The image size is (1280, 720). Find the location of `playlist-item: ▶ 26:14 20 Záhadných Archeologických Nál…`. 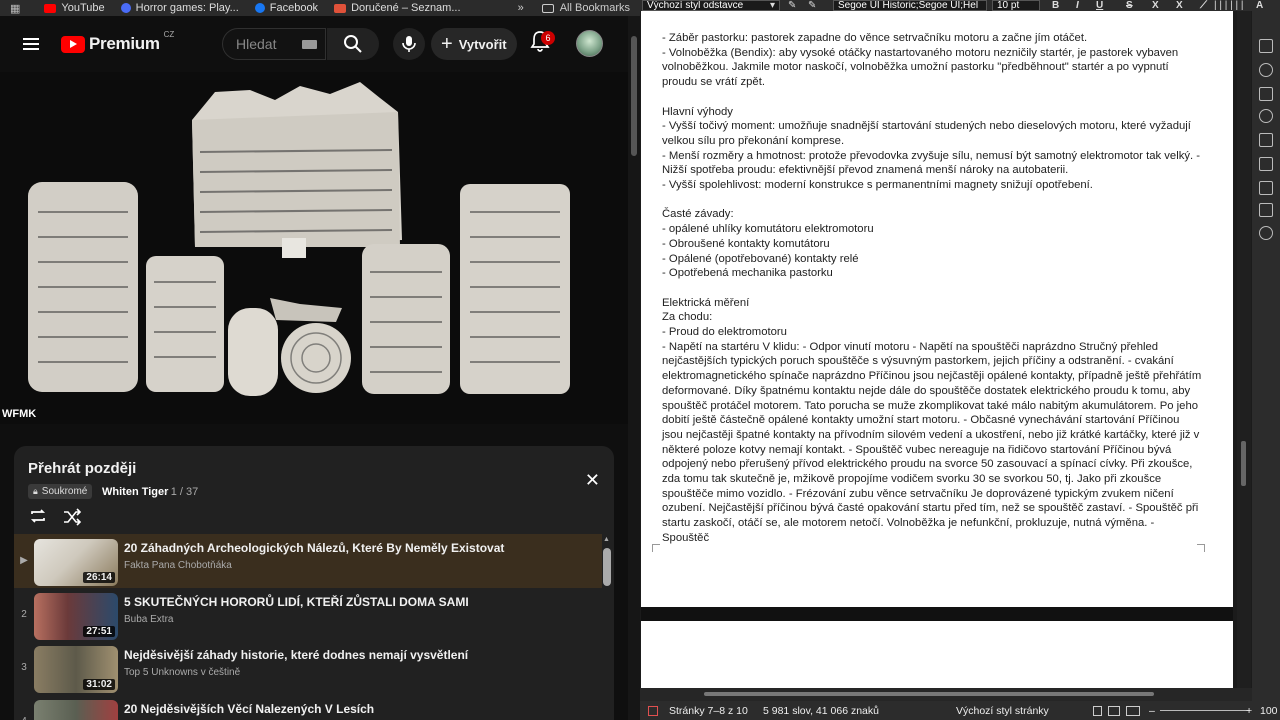

playlist-item: ▶ 26:14 20 Záhadných Archeologických Nál… is located at coordinates (308, 561).